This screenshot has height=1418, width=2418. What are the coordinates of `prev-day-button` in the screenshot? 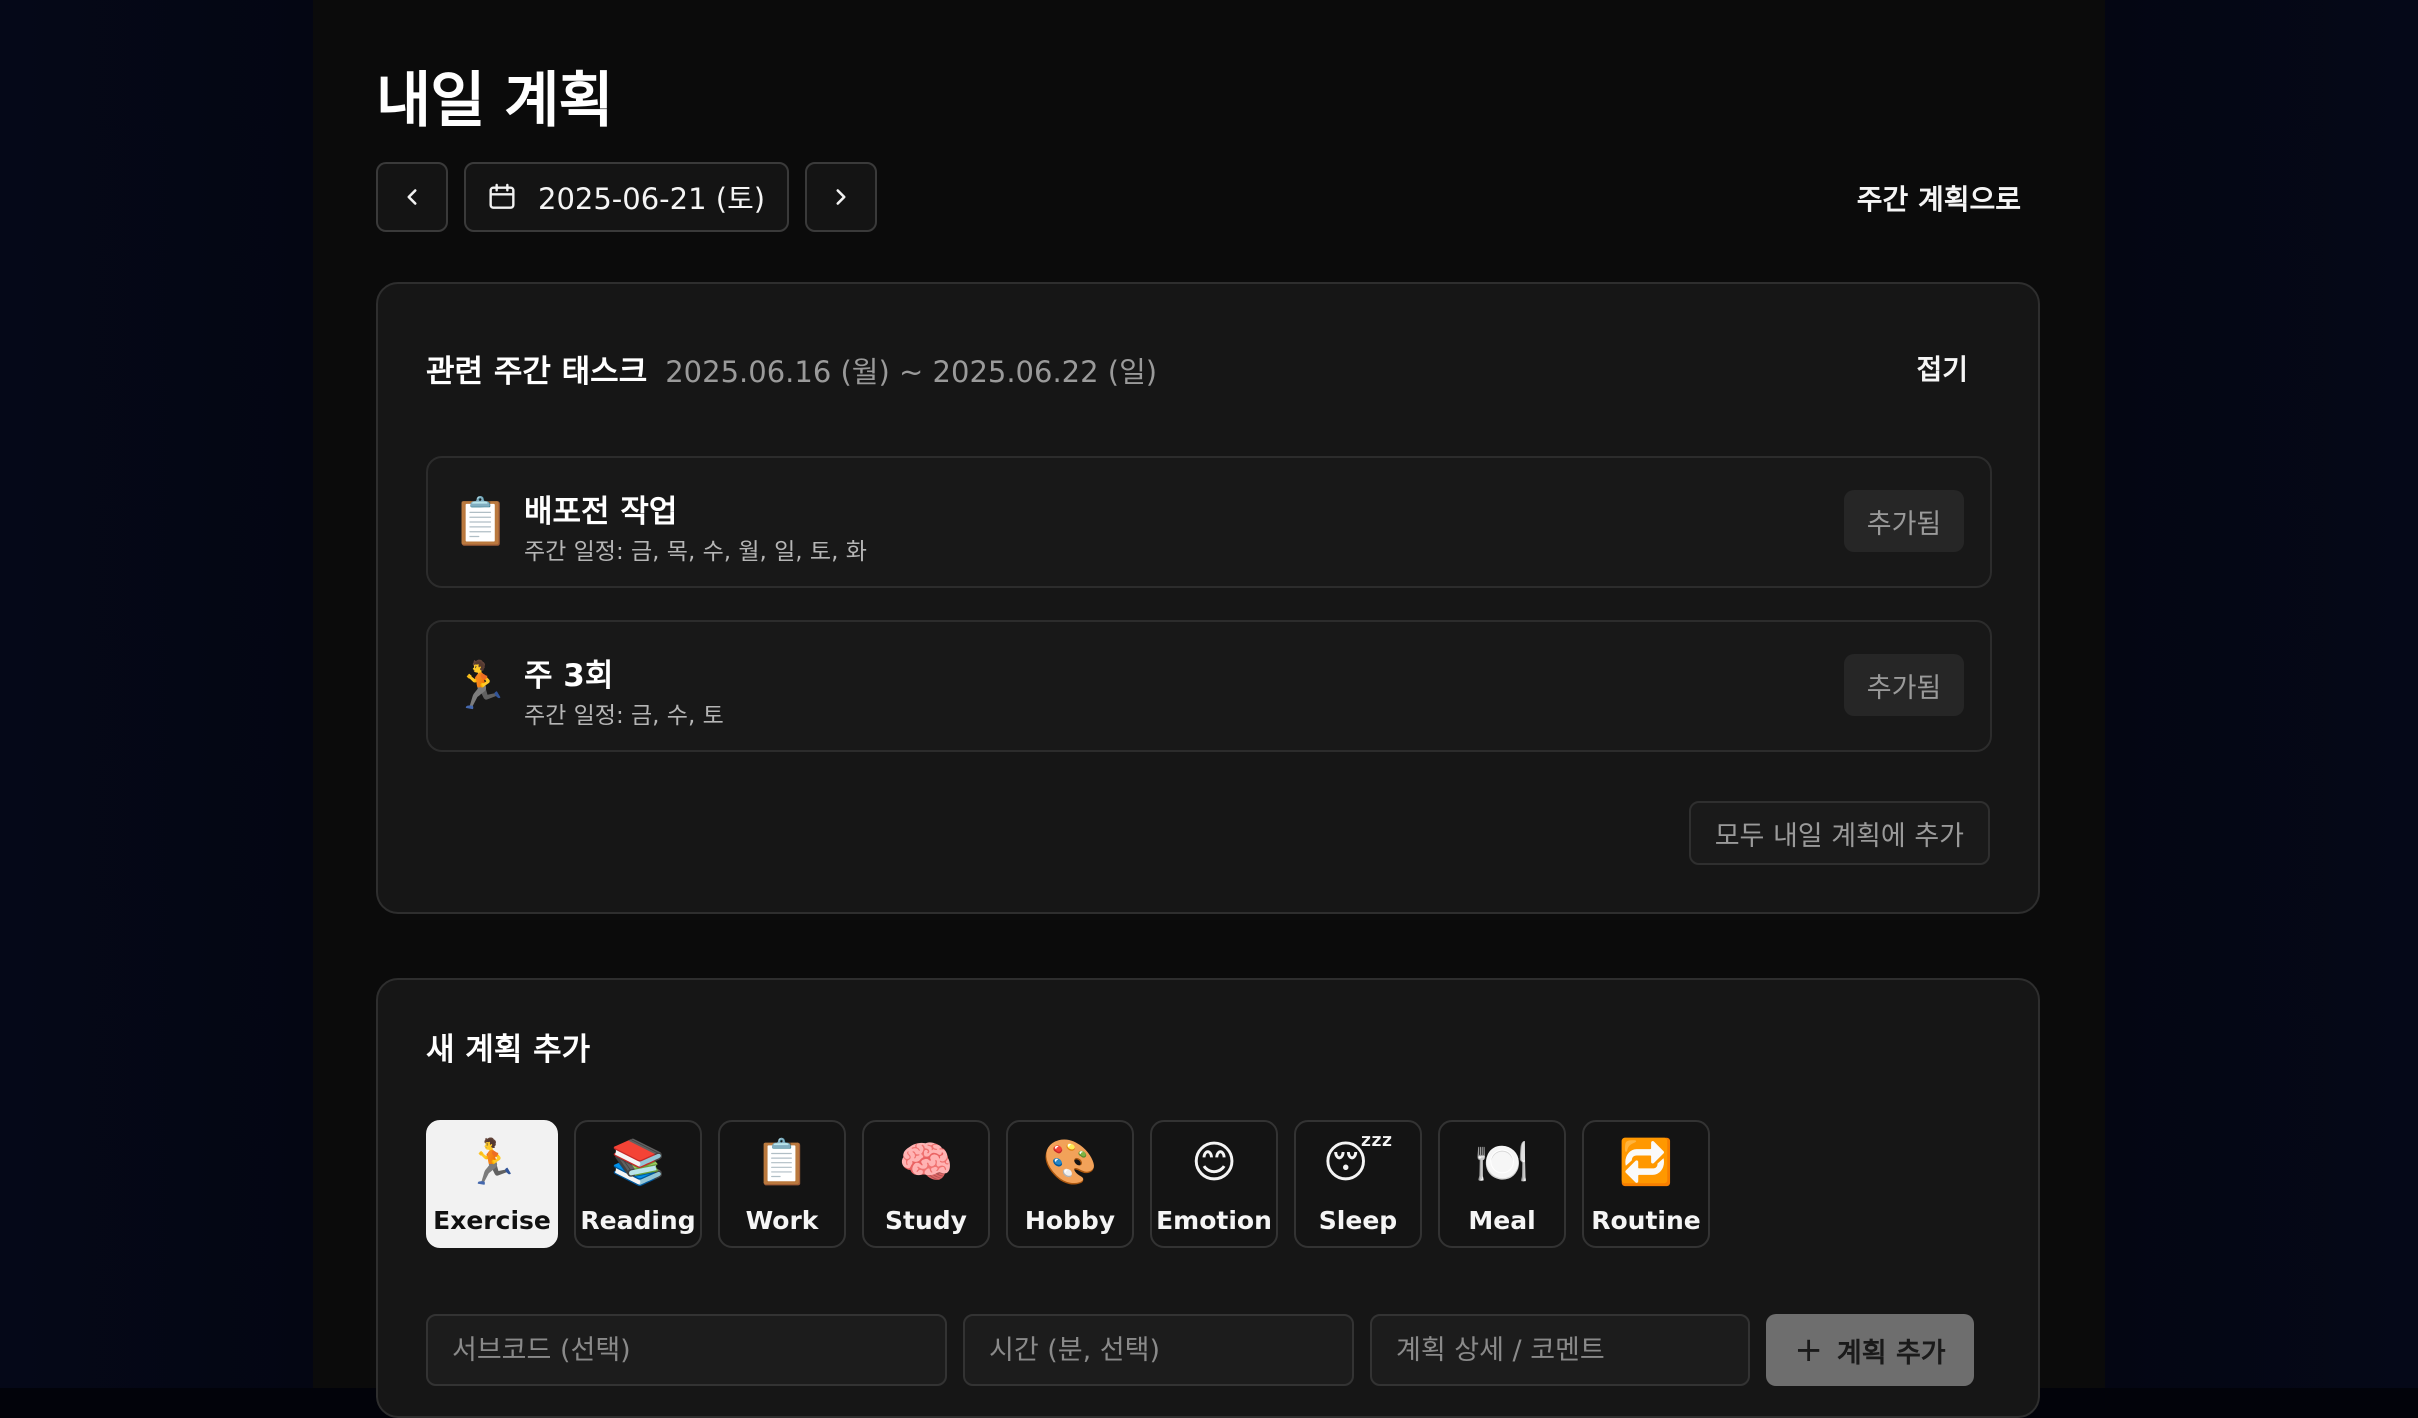 It's located at (412, 197).